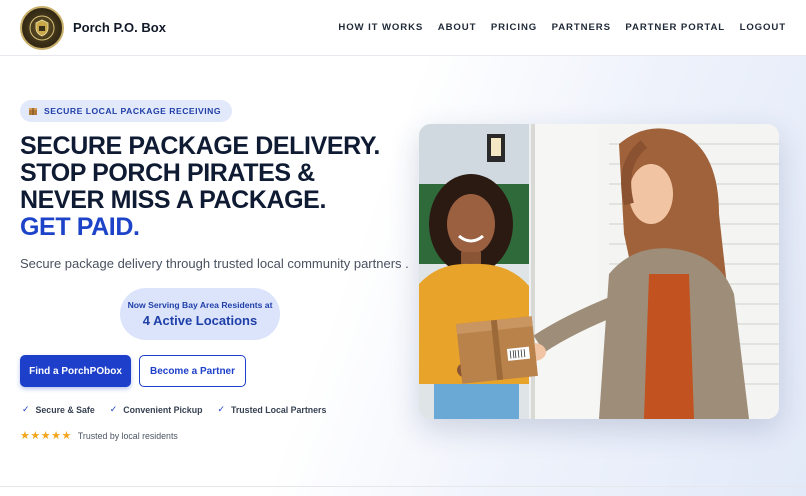  What do you see at coordinates (200, 320) in the screenshot?
I see `locations-count: 4 Active Locations` at bounding box center [200, 320].